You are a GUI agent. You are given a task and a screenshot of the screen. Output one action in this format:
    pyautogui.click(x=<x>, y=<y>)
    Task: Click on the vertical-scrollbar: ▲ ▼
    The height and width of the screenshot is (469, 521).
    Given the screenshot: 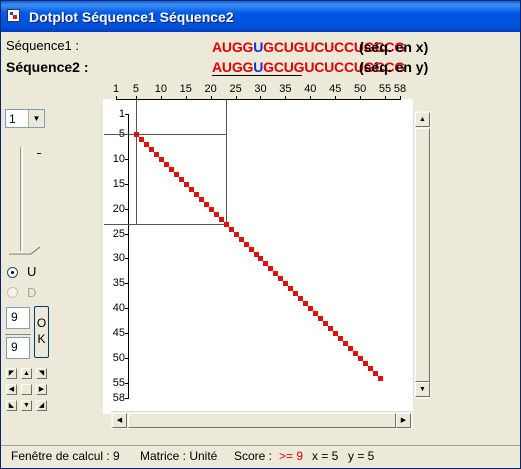 What is the action you would take?
    pyautogui.click(x=422, y=255)
    